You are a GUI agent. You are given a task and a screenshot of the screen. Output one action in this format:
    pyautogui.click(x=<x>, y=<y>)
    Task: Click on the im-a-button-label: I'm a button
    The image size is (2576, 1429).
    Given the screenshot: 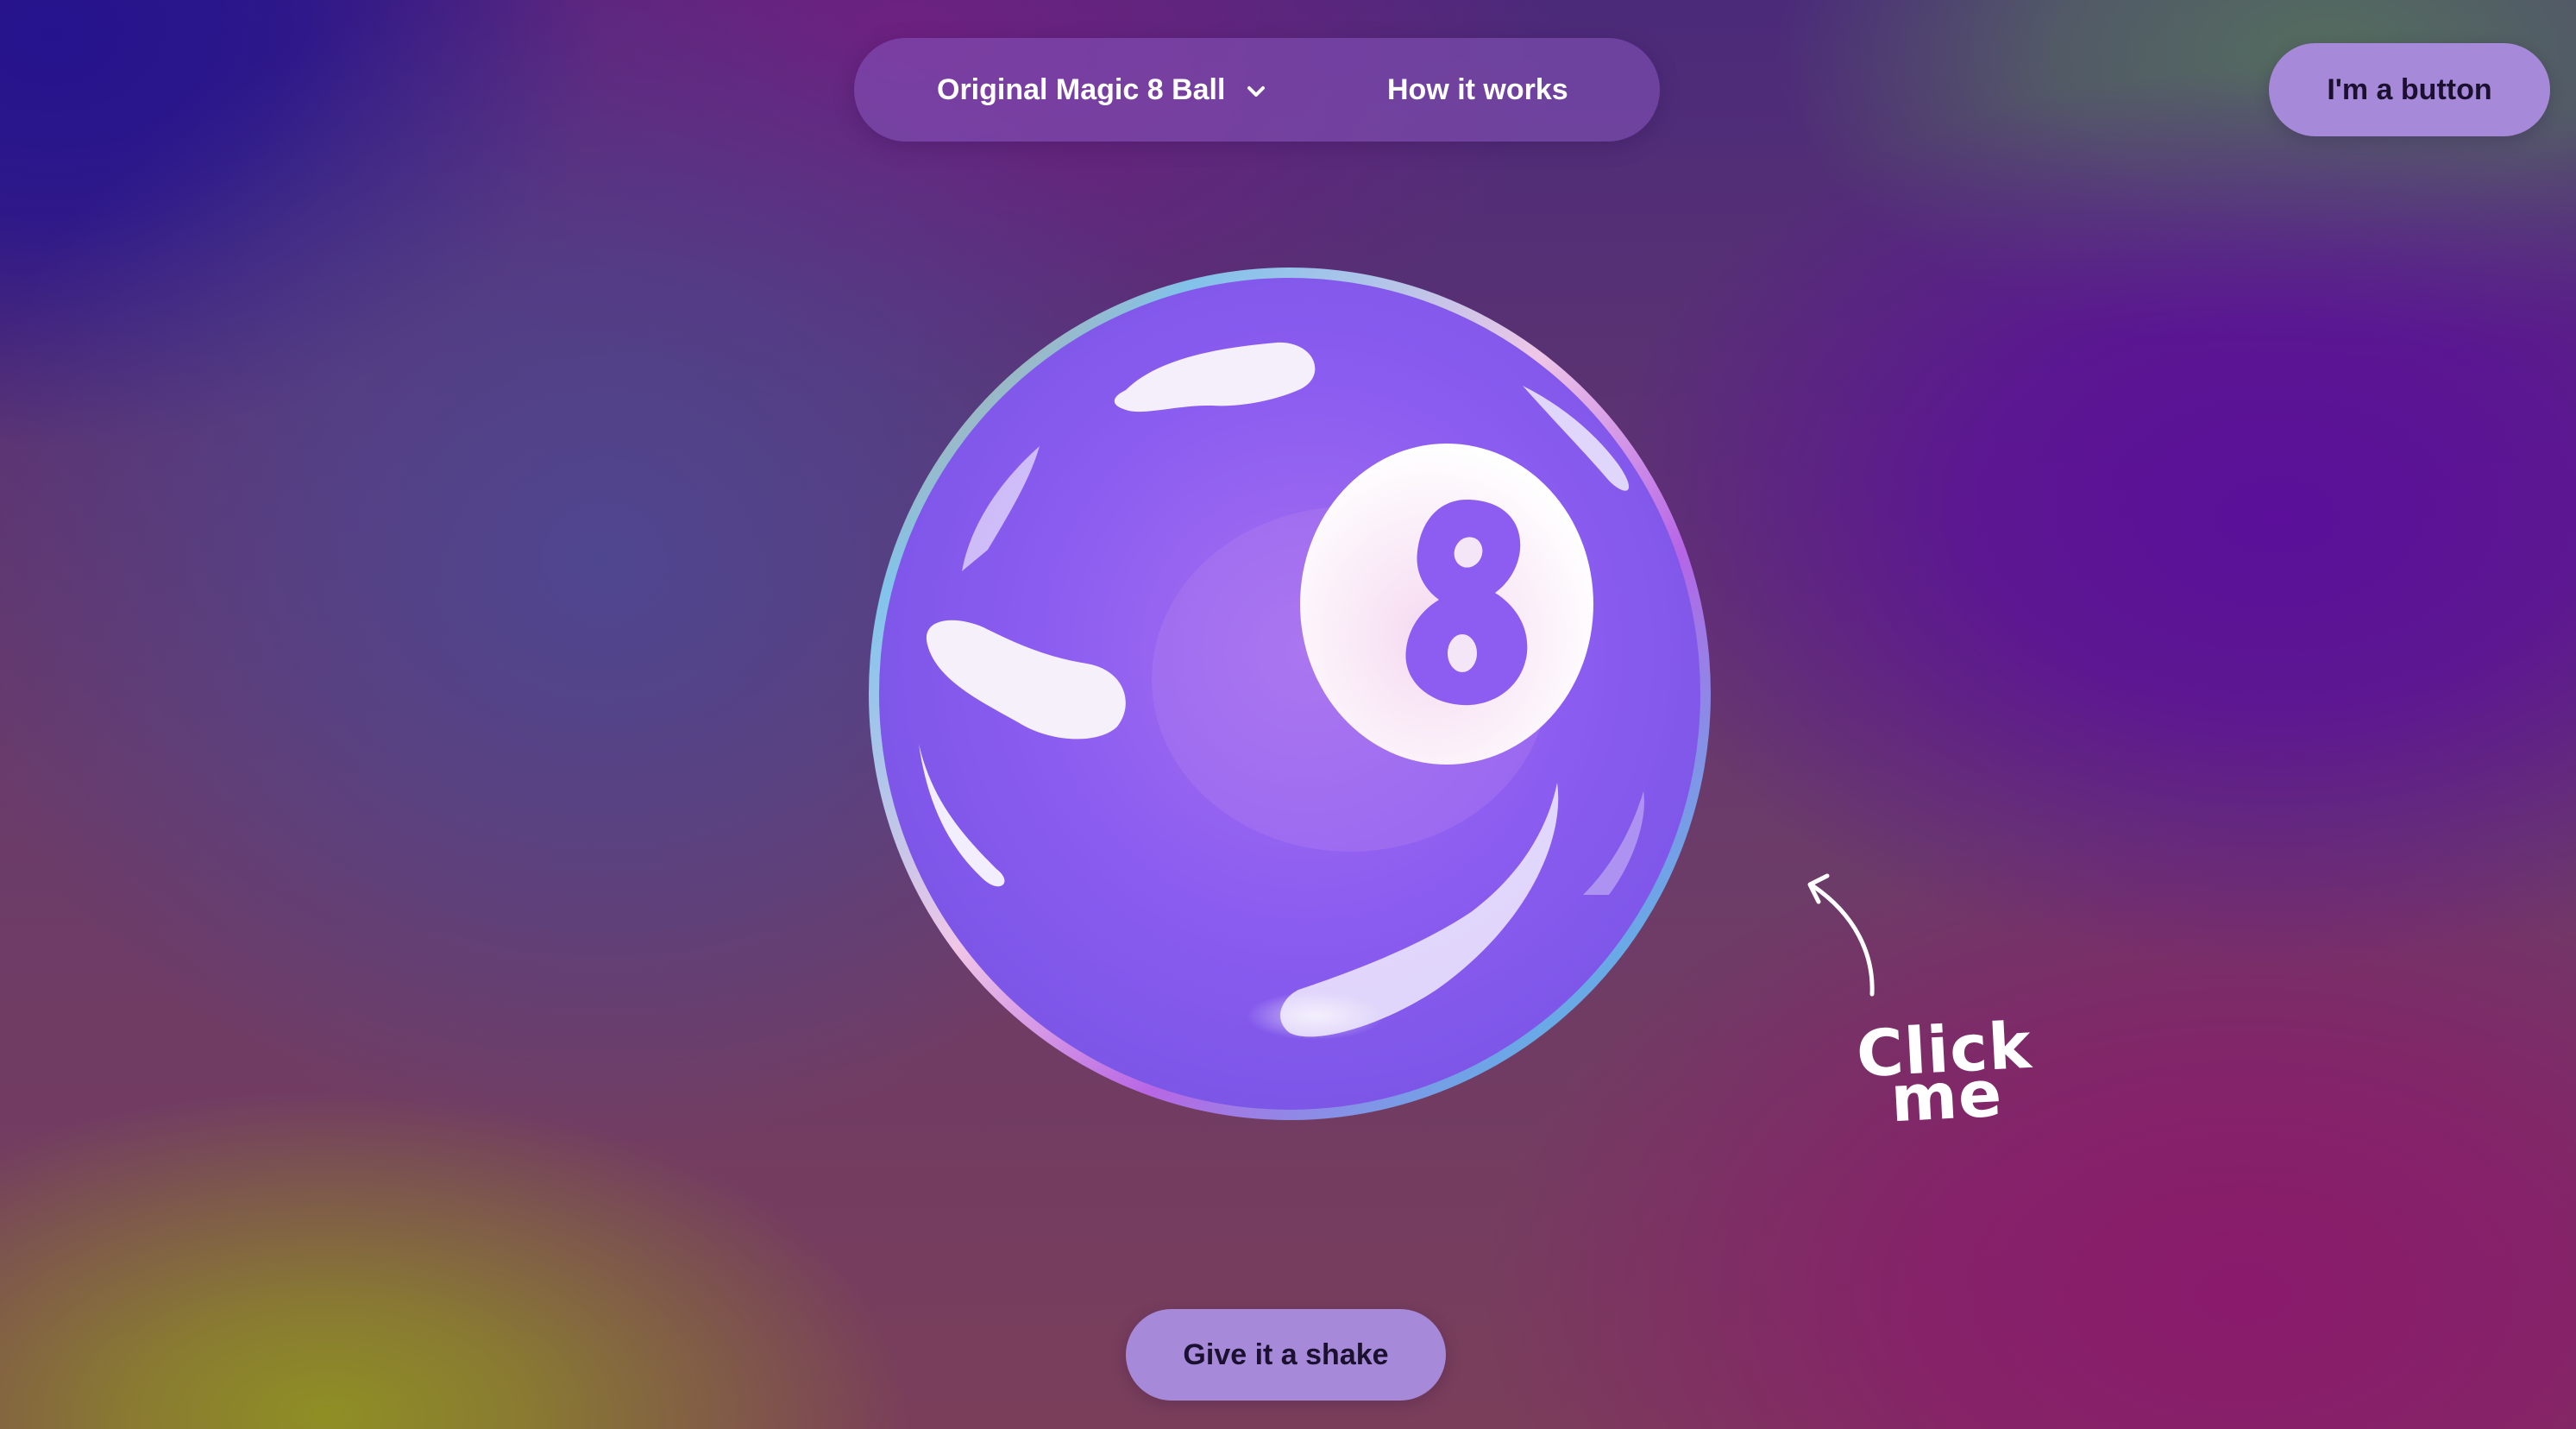 What is the action you would take?
    pyautogui.click(x=2409, y=89)
    